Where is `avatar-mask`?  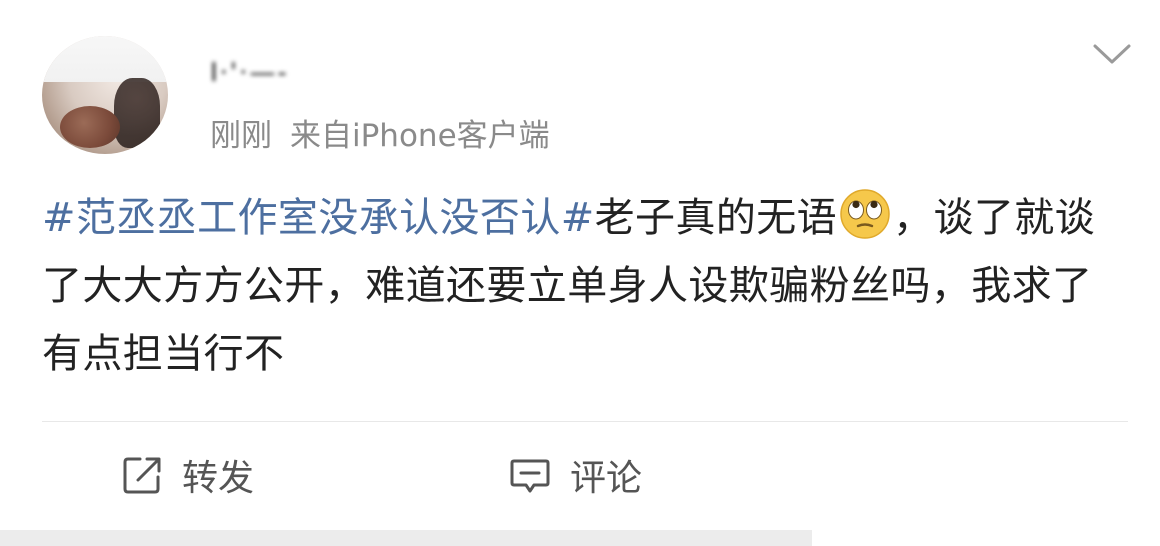 avatar-mask is located at coordinates (105, 59).